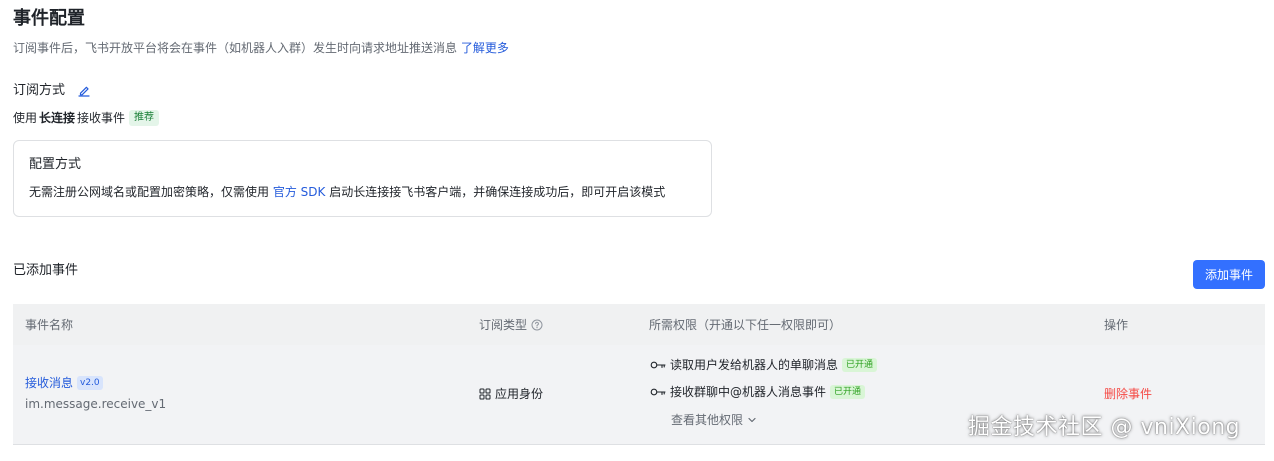 This screenshot has height=461, width=1274. I want to click on watermark: 掘金技术社区 @ vniXiong, so click(1104, 427).